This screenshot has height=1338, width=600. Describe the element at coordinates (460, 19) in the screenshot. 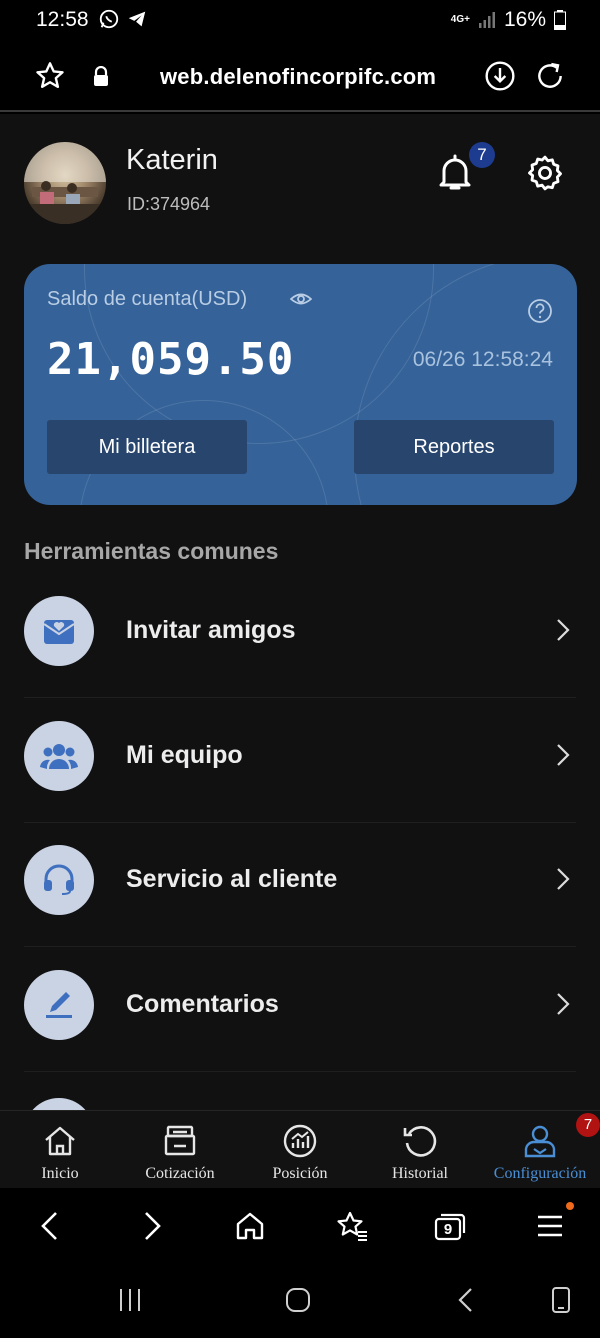

I see `network-type: 4G+` at that location.